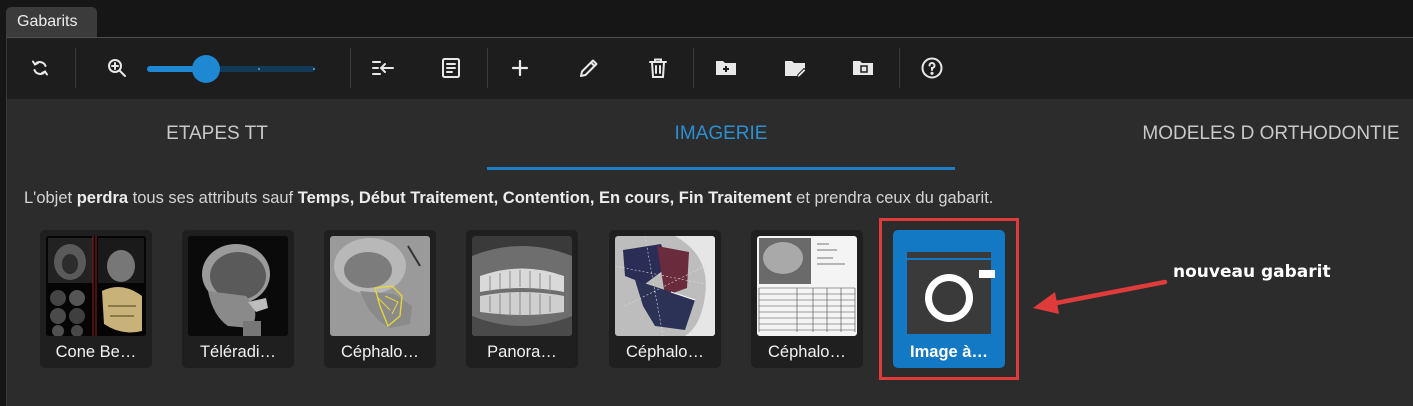 The width and height of the screenshot is (1413, 406). I want to click on panoramic-thumbnail, so click(522, 286).